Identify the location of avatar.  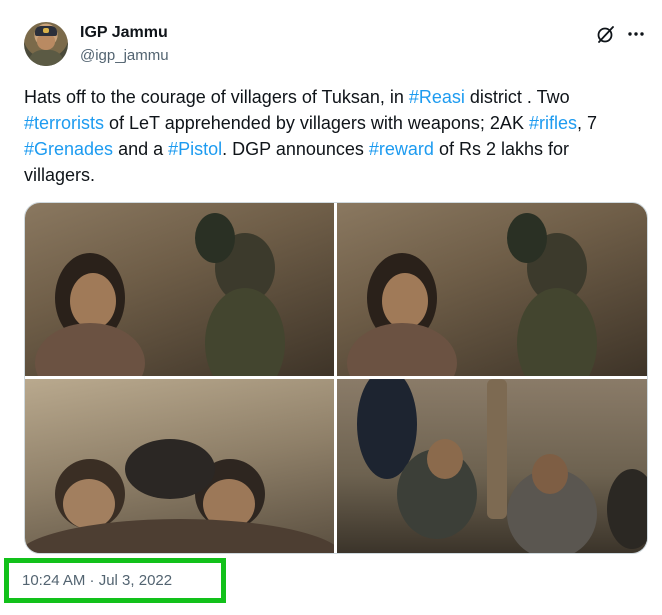
(46, 44).